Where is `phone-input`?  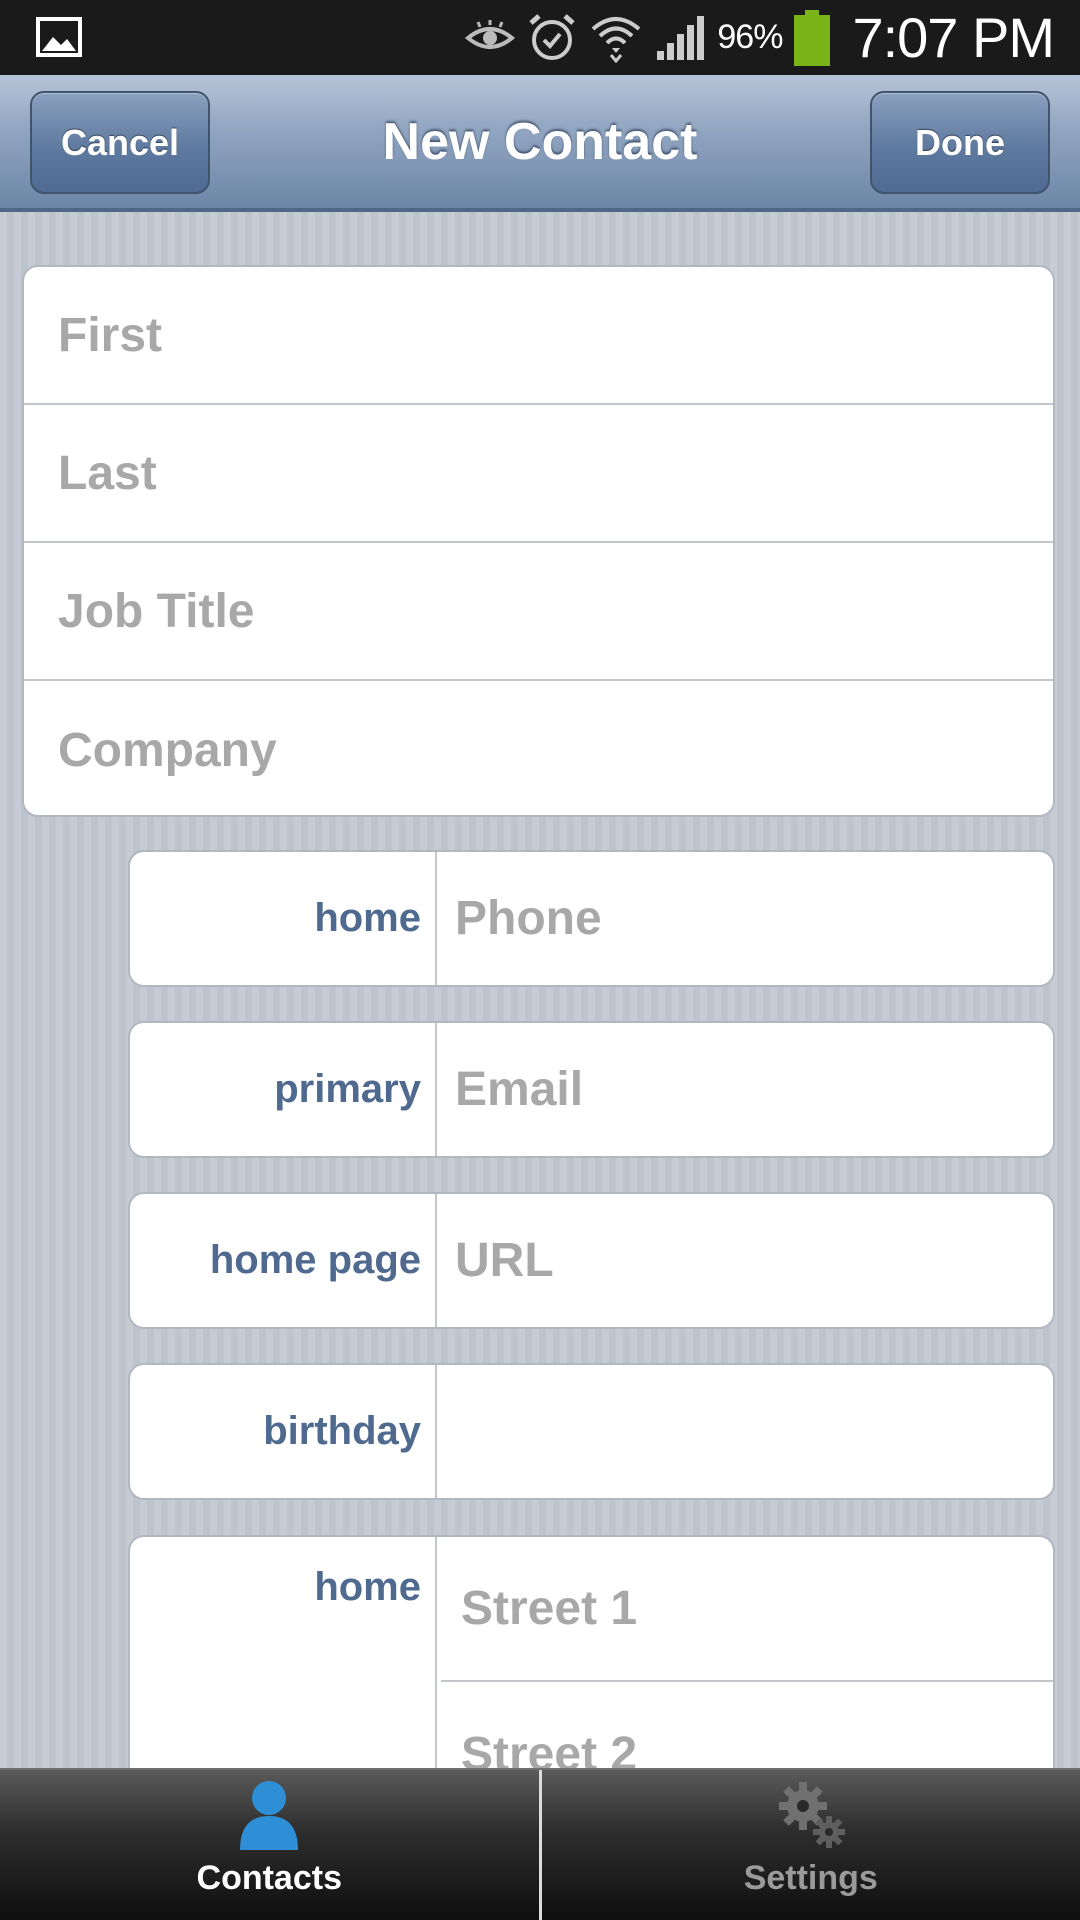 phone-input is located at coordinates (754, 918).